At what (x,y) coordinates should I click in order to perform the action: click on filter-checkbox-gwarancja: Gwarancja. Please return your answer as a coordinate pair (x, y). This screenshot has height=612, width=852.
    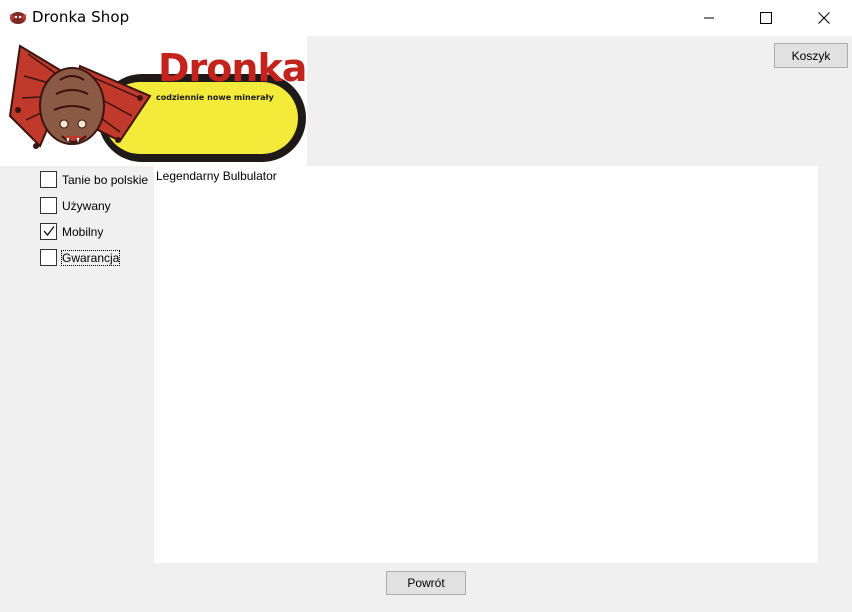
    Looking at the image, I should click on (80, 257).